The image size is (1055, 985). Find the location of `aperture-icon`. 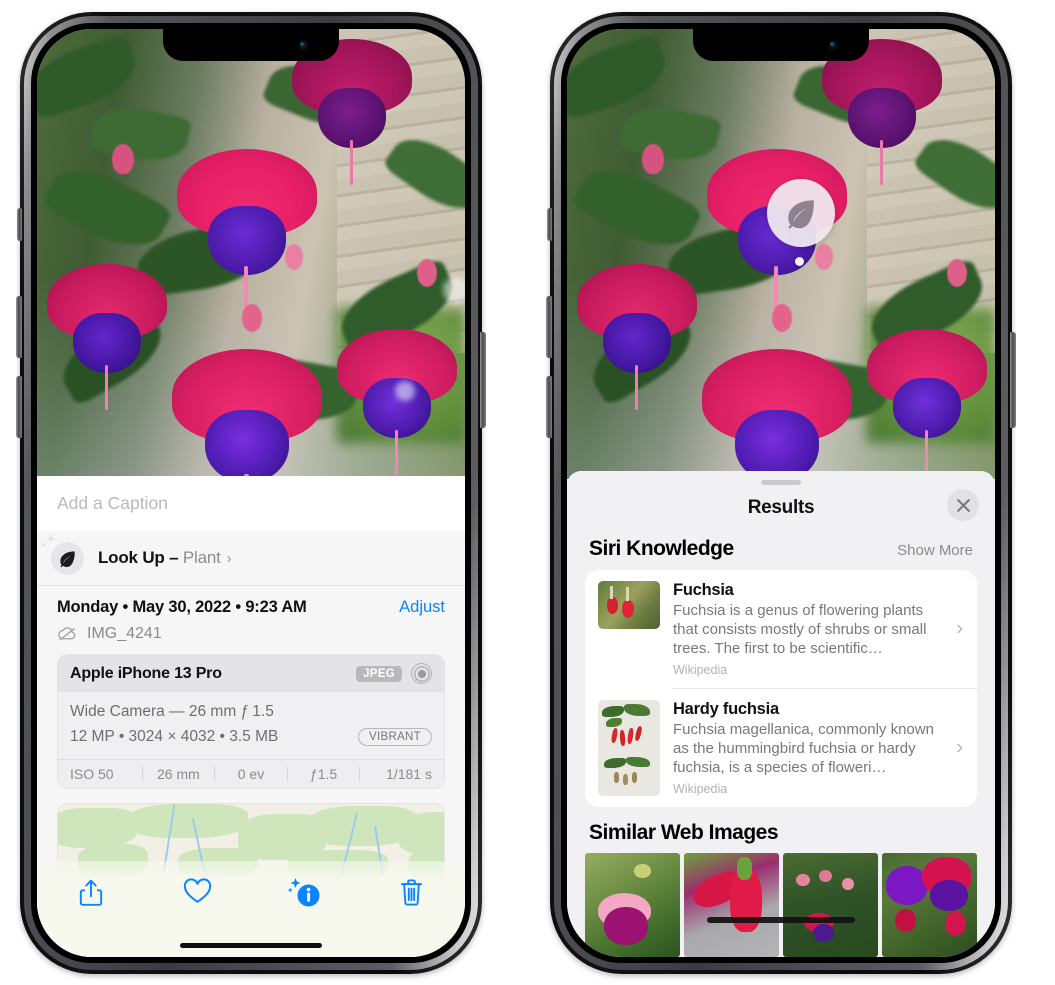

aperture-icon is located at coordinates (421, 673).